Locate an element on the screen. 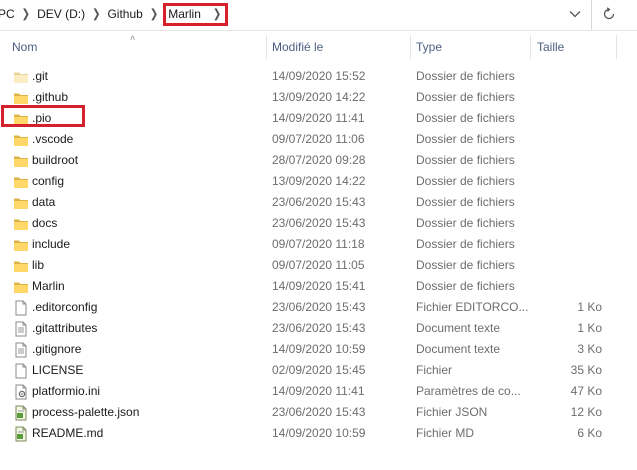 This screenshot has width=637, height=470. address-divider is located at coordinates (591, 15).